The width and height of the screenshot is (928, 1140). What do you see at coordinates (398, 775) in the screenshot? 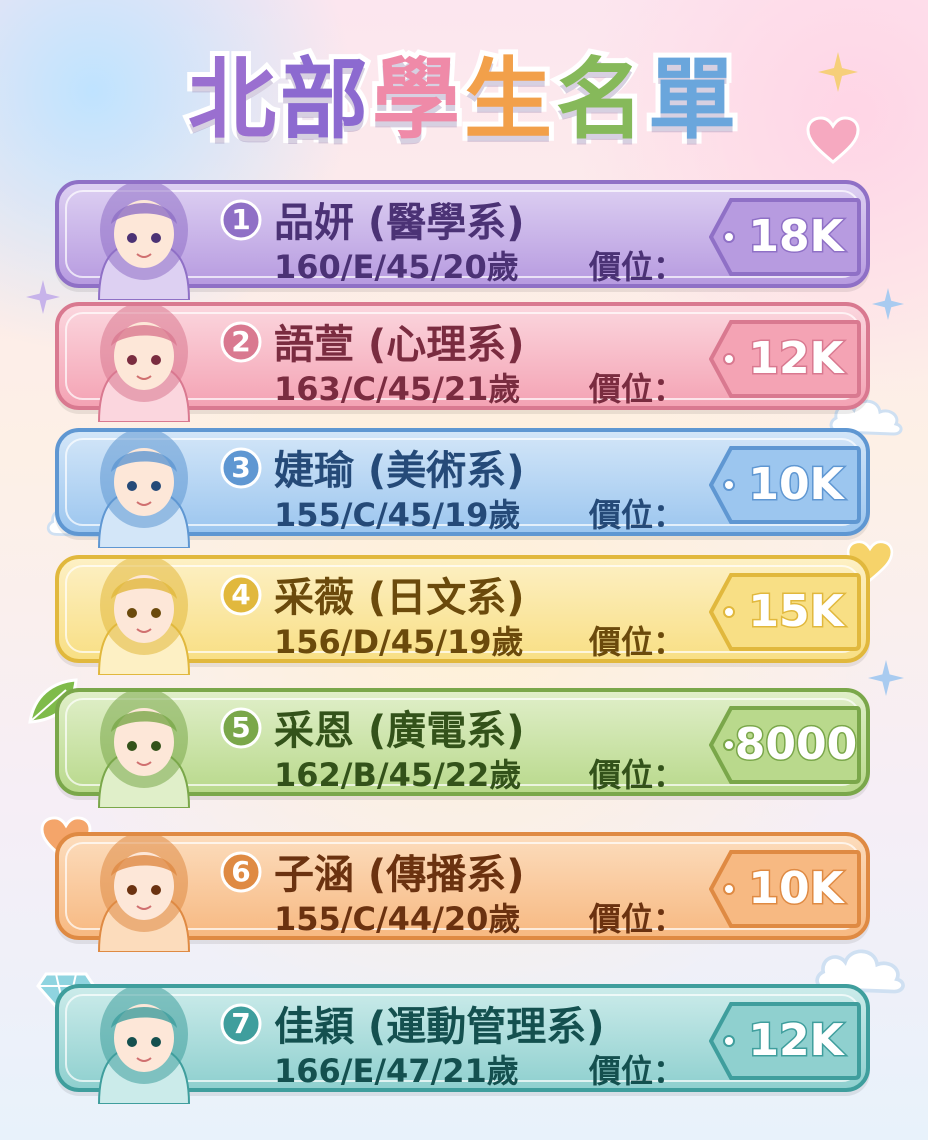
I see `student-stats: 162/B/45/22歲` at bounding box center [398, 775].